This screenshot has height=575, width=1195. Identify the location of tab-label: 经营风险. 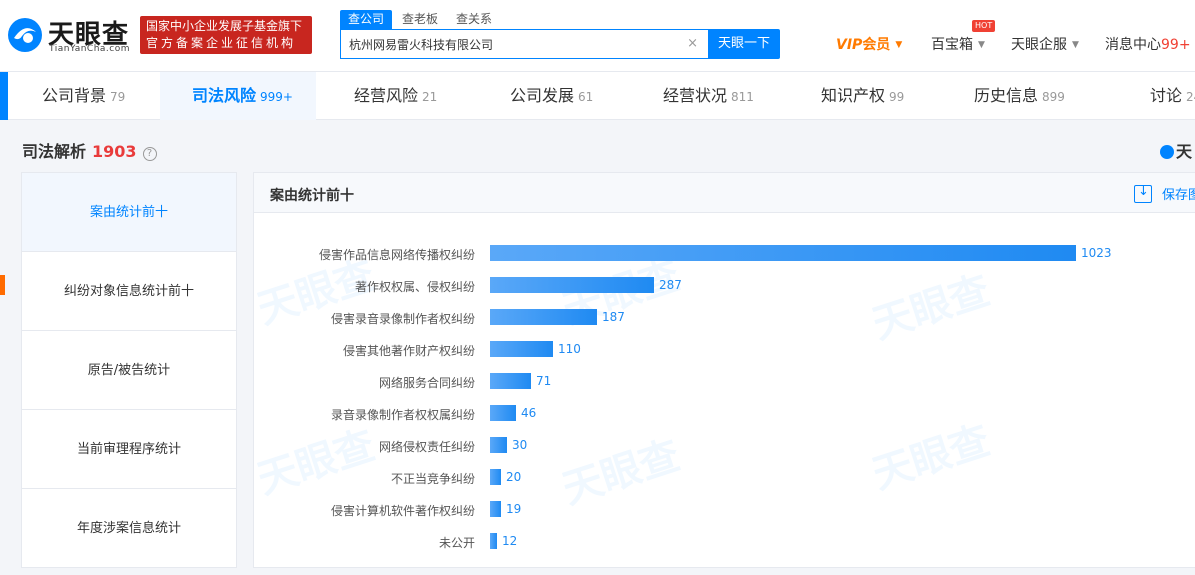
(386, 95).